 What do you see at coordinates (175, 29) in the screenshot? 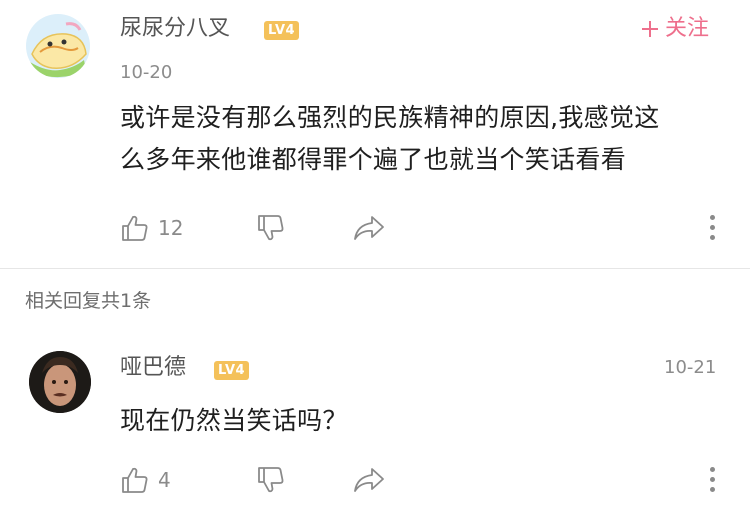
I see `comment-username: 尿尿分八叉` at bounding box center [175, 29].